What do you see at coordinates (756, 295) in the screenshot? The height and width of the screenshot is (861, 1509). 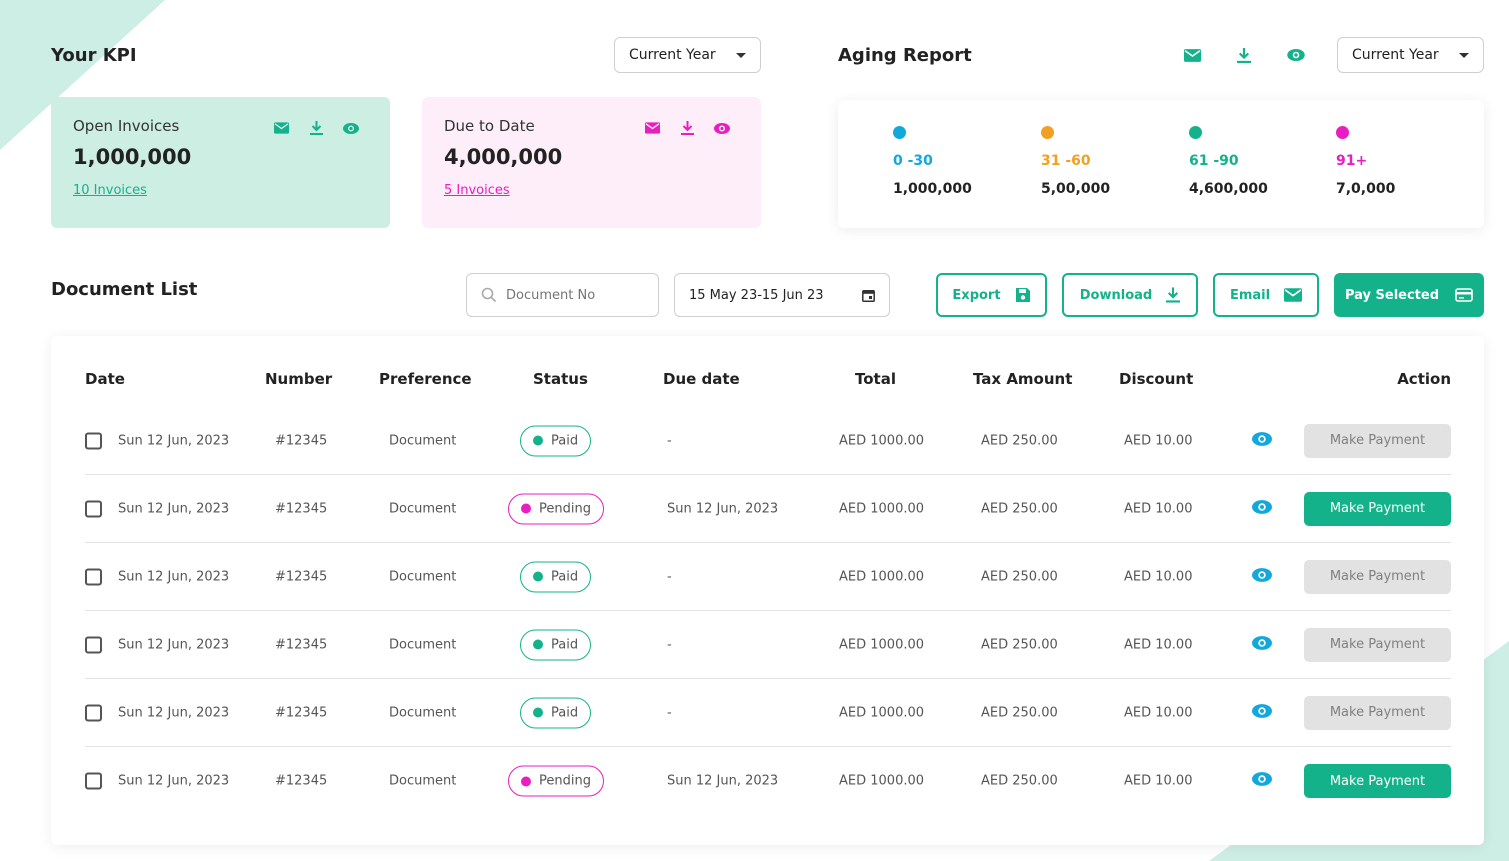 I see `date-range-value: 15 May 23-15 Jun 23` at bounding box center [756, 295].